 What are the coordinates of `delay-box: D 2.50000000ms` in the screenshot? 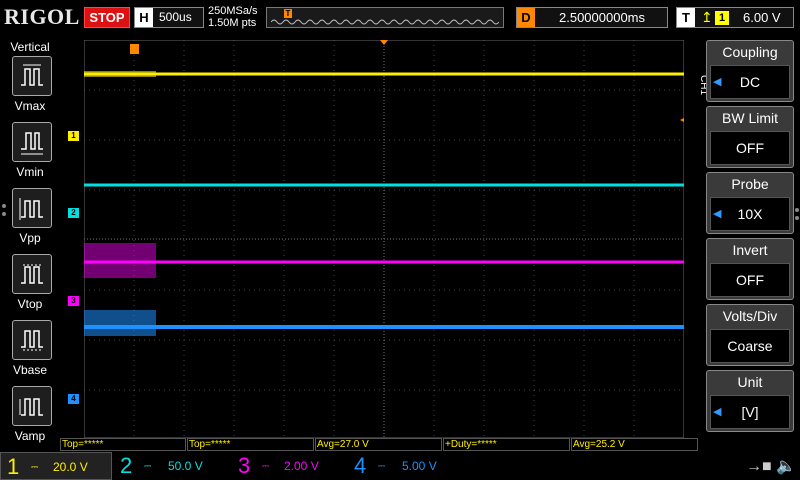 It's located at (592, 17).